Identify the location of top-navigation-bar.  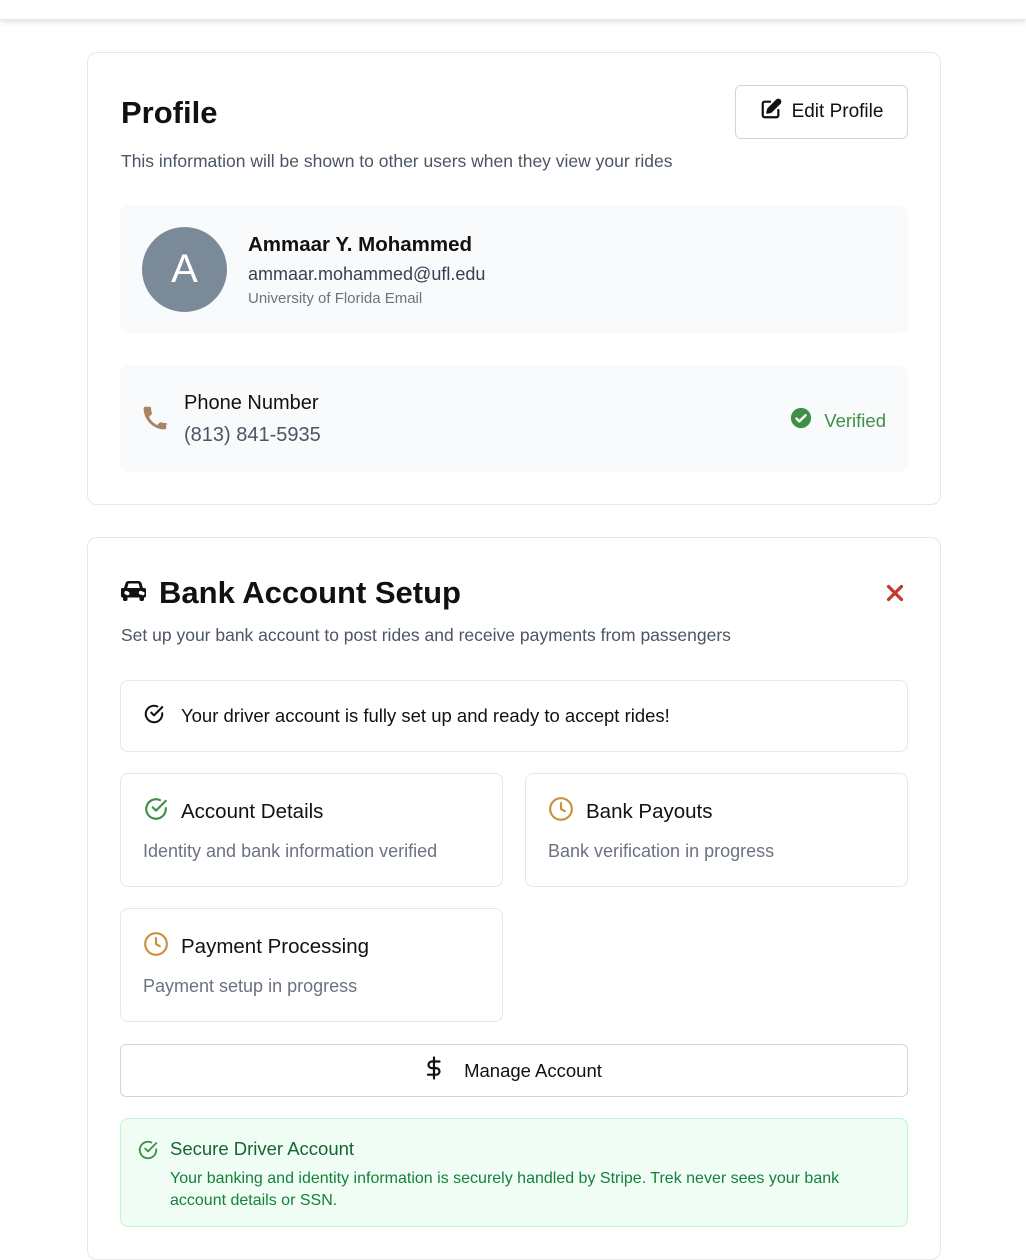
(513, 10).